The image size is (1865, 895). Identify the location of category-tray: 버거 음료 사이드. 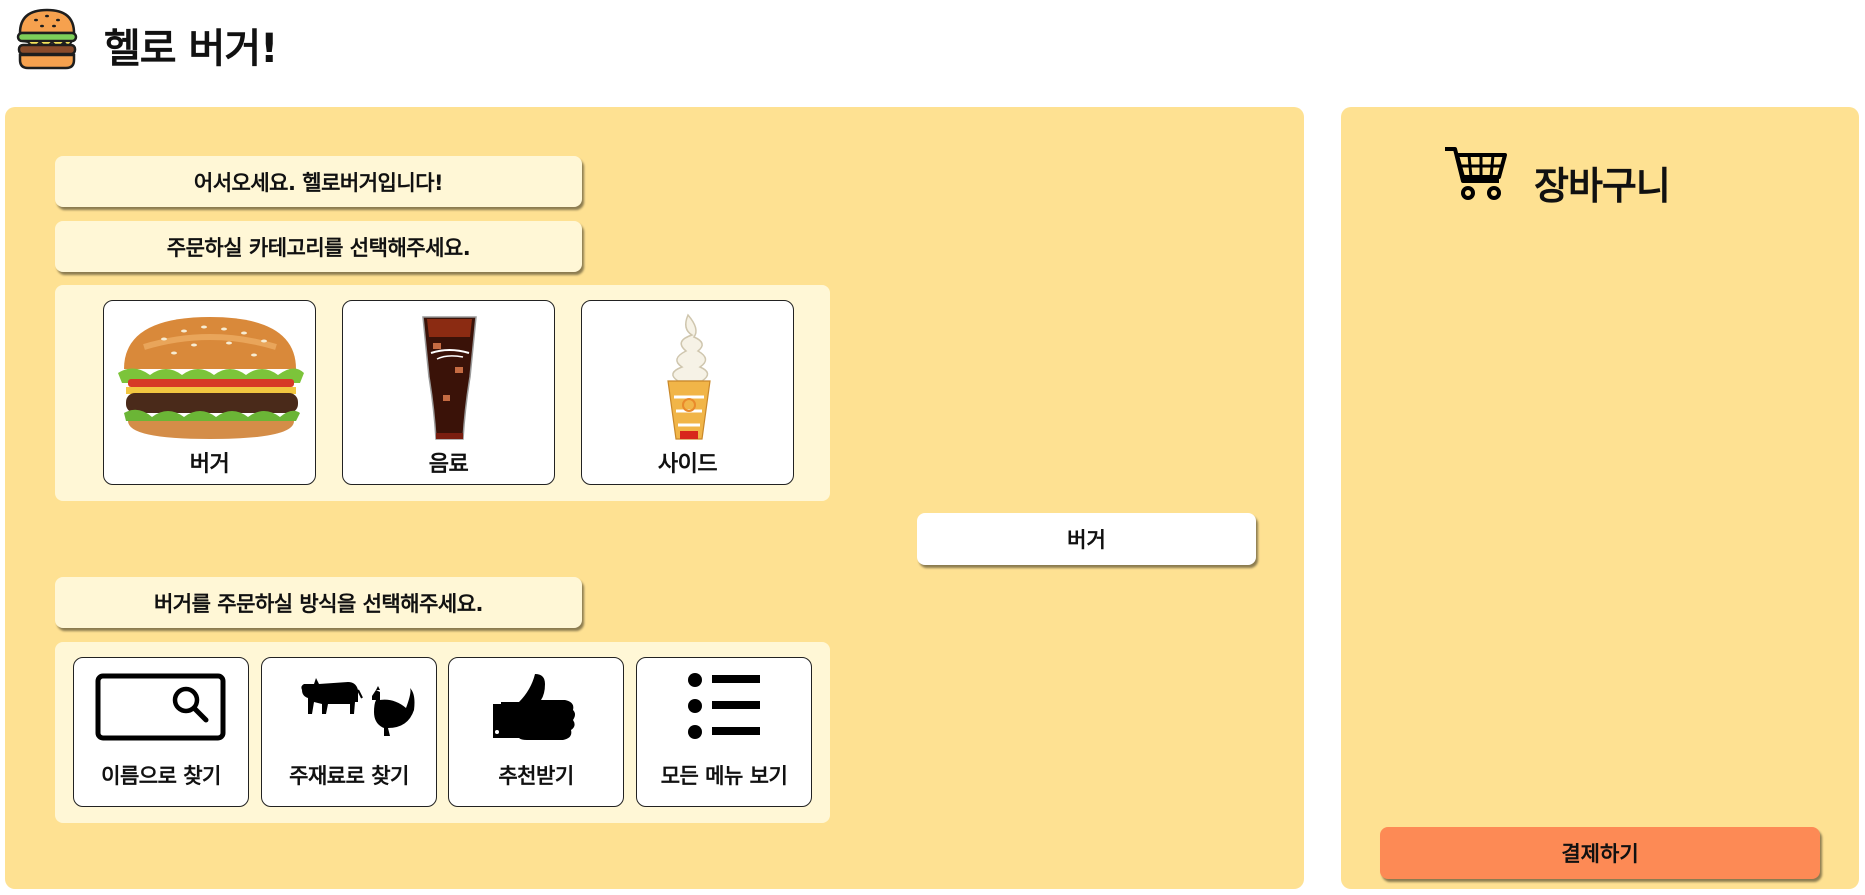
(442, 393).